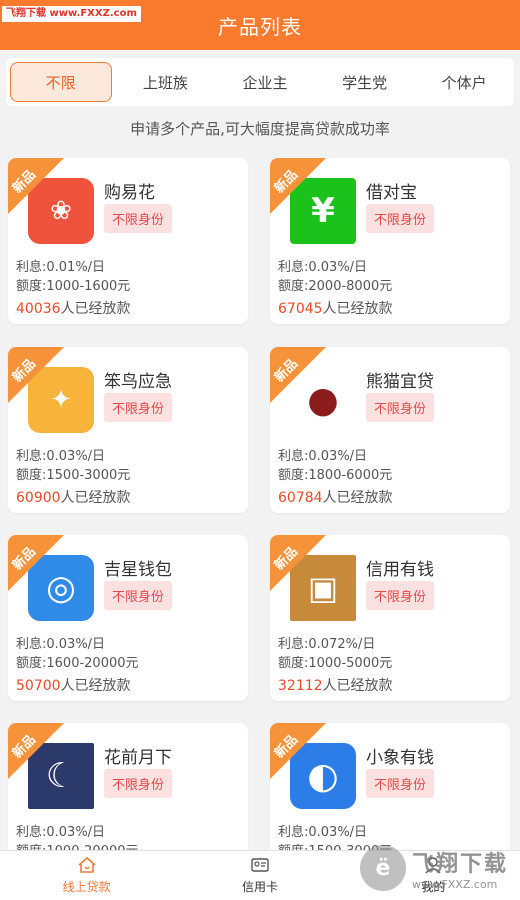  What do you see at coordinates (260, 129) in the screenshot?
I see `subtitle: 申请多个产品,可大幅度提高贷款成功率` at bounding box center [260, 129].